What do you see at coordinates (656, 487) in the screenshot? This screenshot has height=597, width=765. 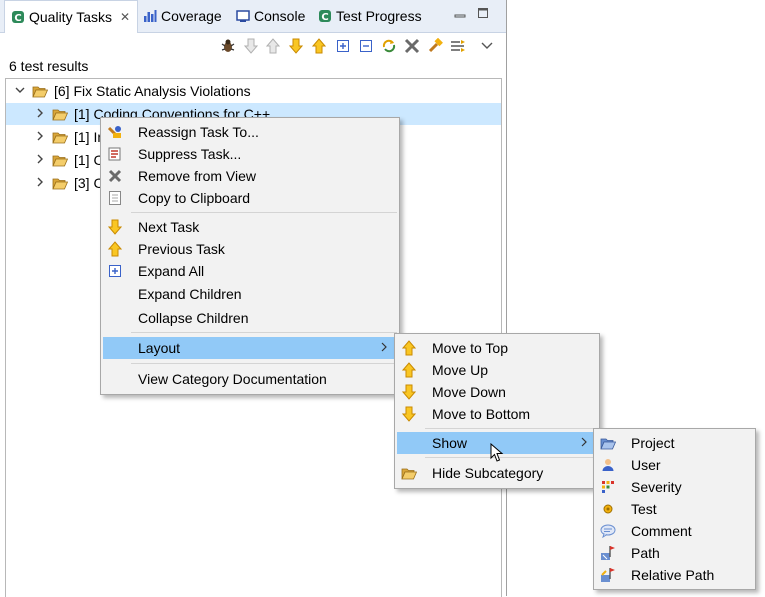 I see `menu-item-label: Severity` at bounding box center [656, 487].